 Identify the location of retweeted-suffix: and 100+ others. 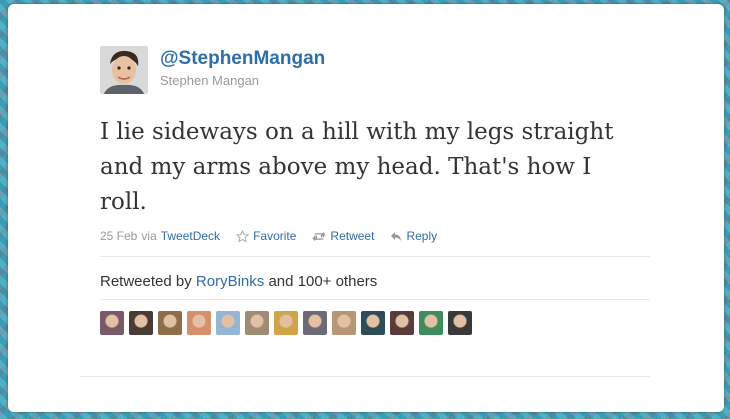
(323, 281).